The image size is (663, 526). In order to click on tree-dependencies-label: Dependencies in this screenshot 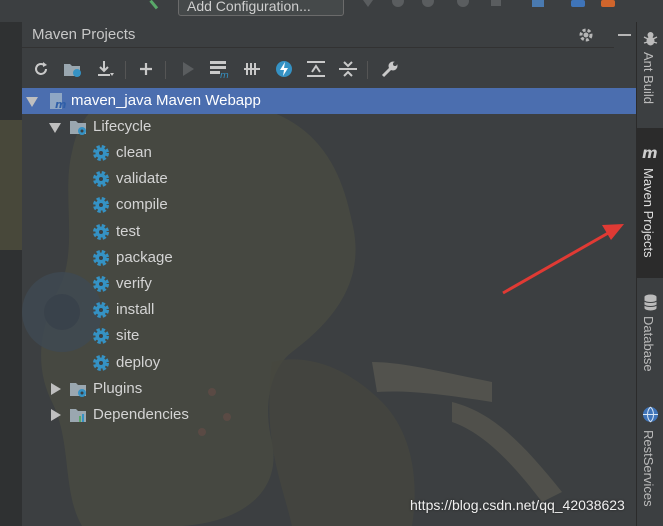, I will do `click(141, 414)`.